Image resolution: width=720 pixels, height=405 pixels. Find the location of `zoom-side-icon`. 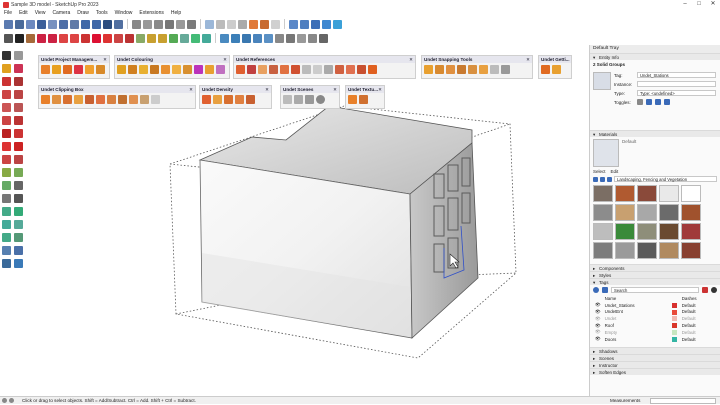

zoom-side-icon is located at coordinates (6, 224).